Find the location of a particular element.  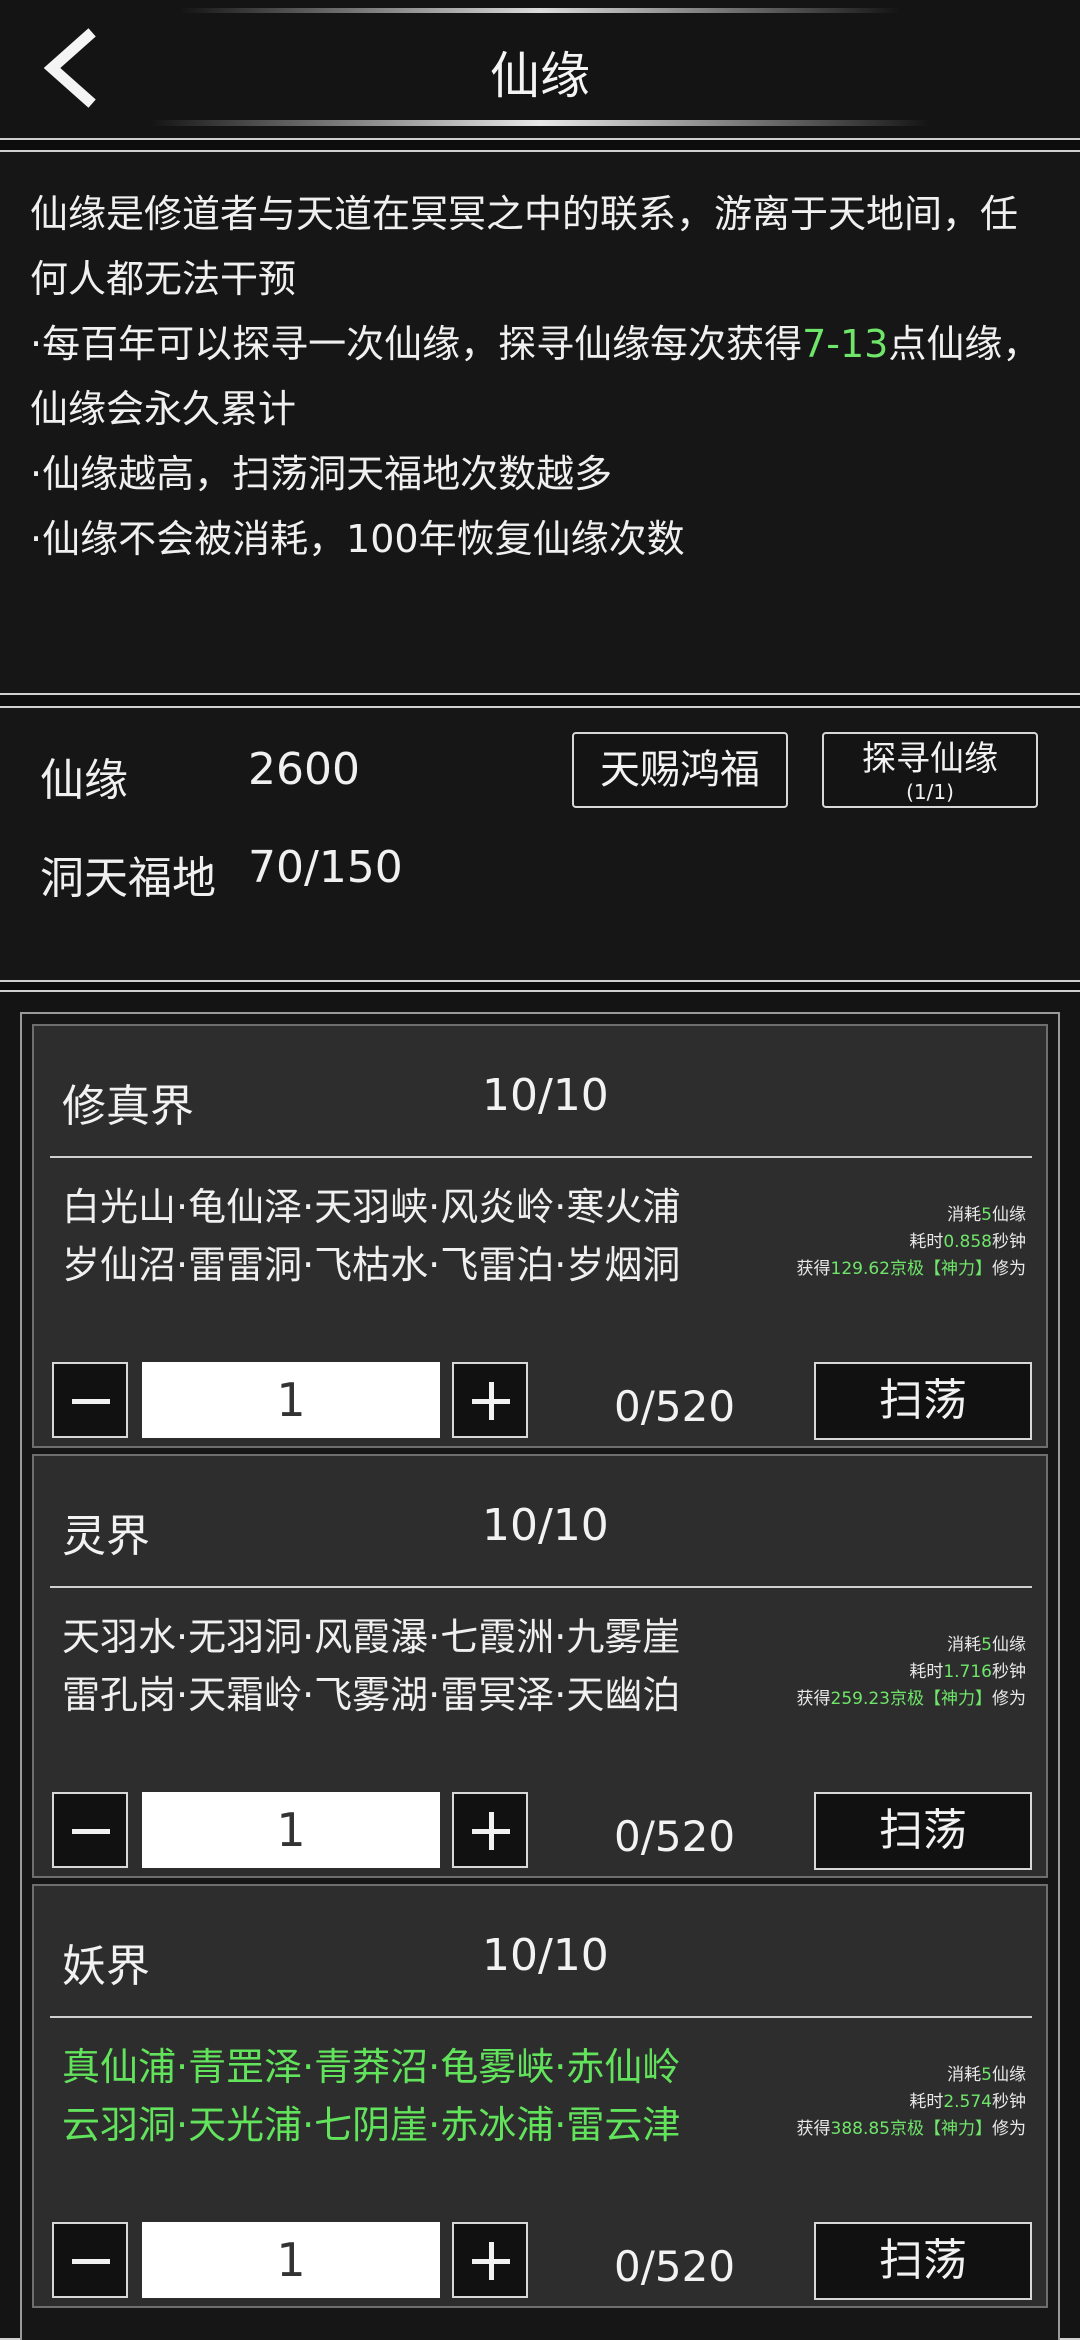

realm-gain: 获得388.85京极【神力】修为 is located at coordinates (911, 2129).